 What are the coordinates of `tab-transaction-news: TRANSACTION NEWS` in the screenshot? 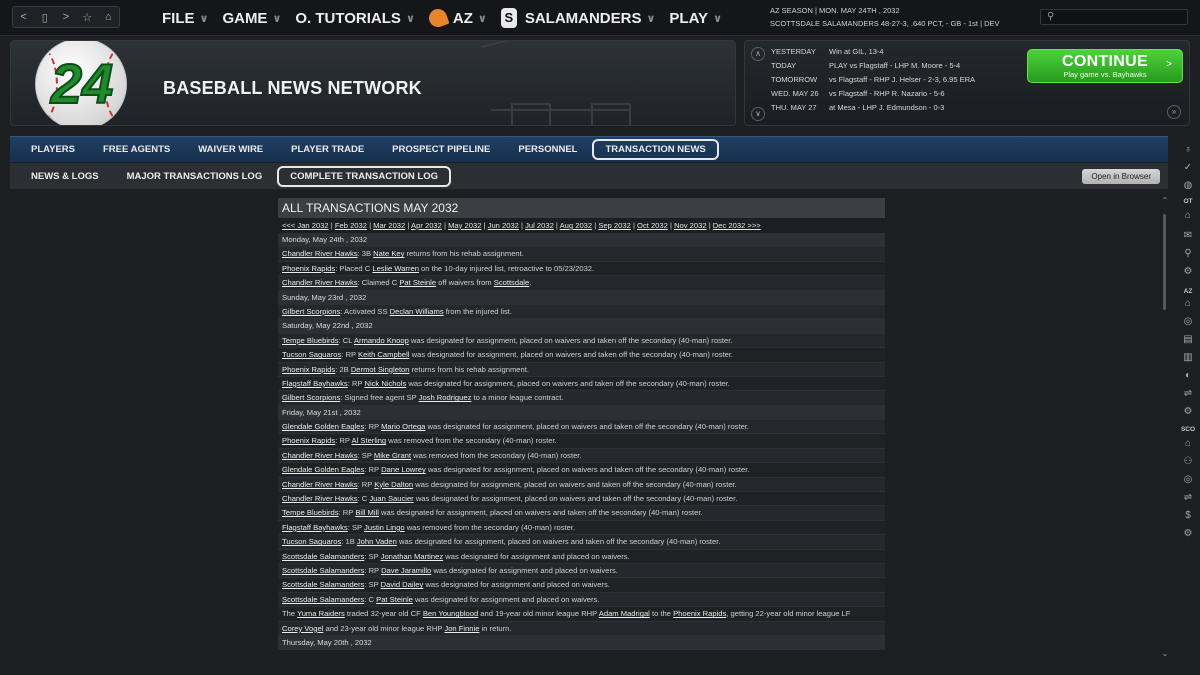 It's located at (655, 149).